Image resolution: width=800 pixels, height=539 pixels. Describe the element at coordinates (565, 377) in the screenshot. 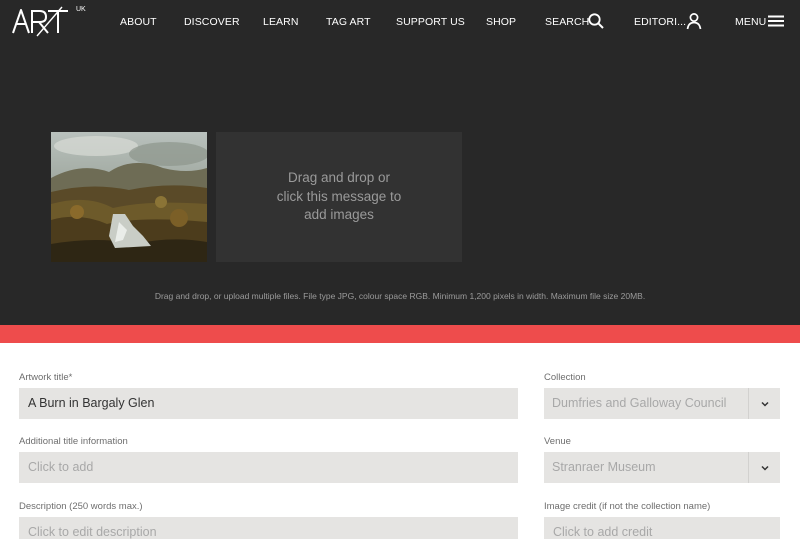

I see `collection-label: Collection` at that location.